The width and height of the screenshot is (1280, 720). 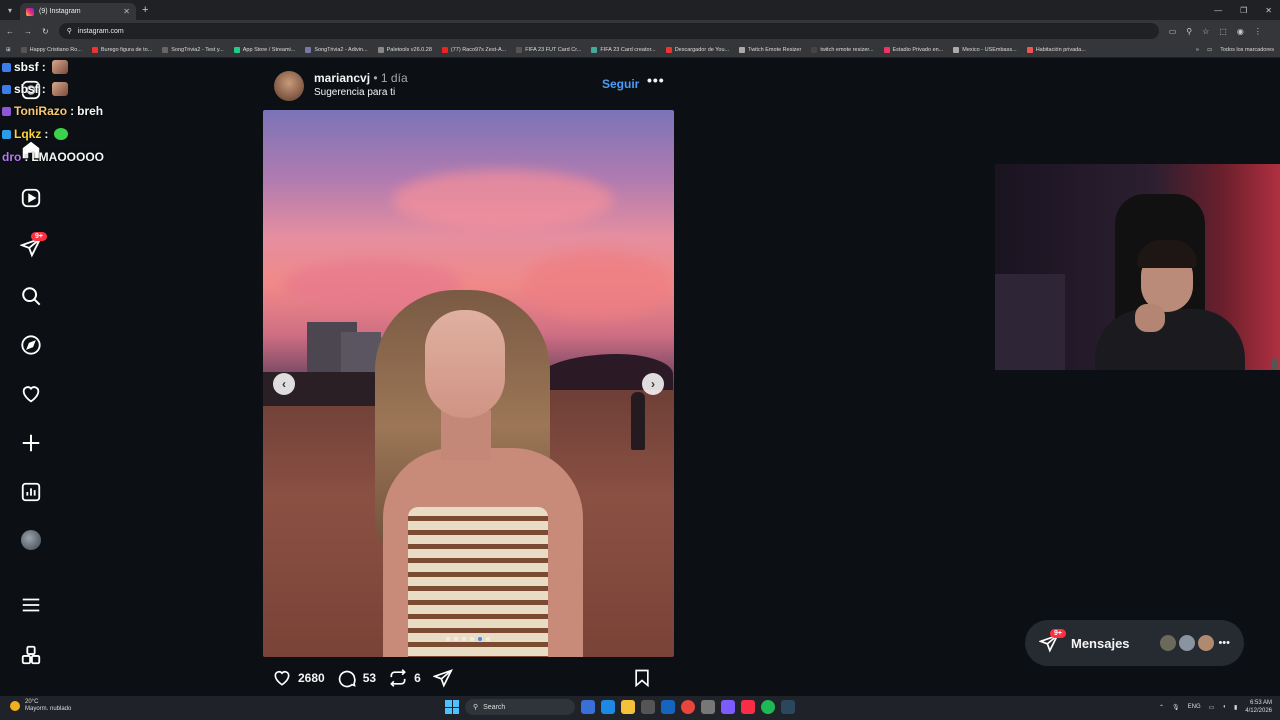 I want to click on mic-icon: 🎙, so click(x=1176, y=707).